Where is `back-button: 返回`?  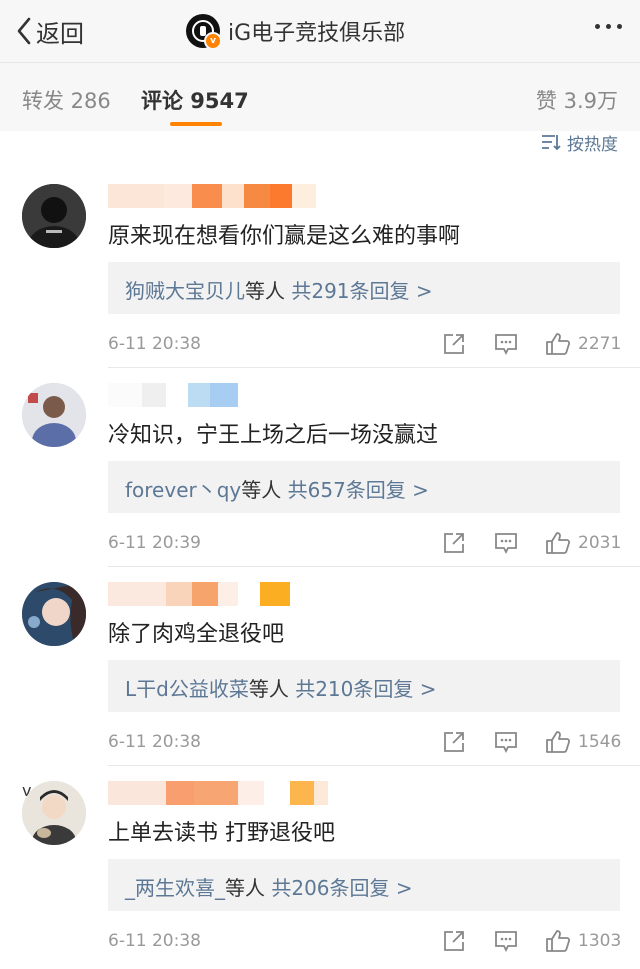
back-button: 返回 is located at coordinates (50, 31).